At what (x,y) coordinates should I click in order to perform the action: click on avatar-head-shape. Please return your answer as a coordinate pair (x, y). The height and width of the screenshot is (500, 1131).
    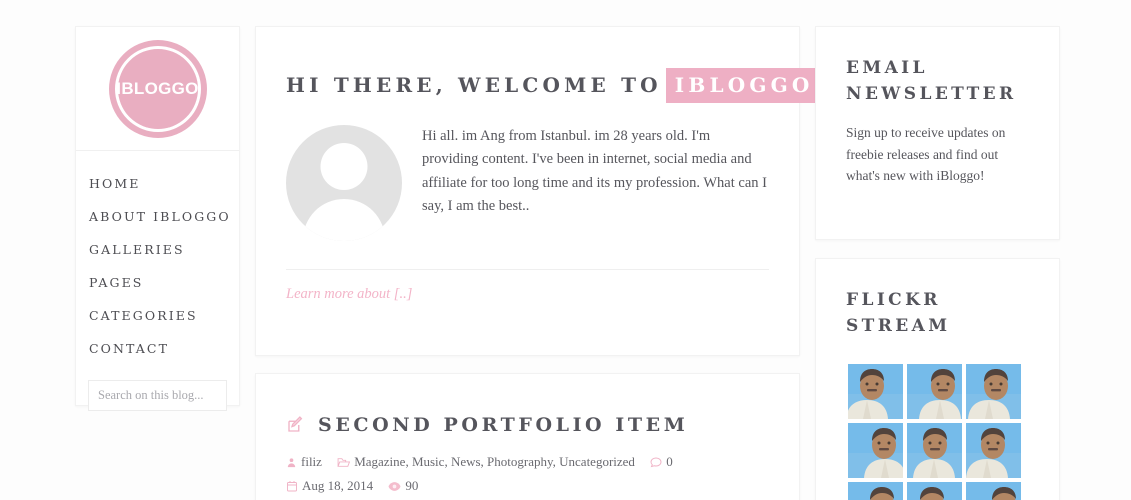
    Looking at the image, I should click on (344, 166).